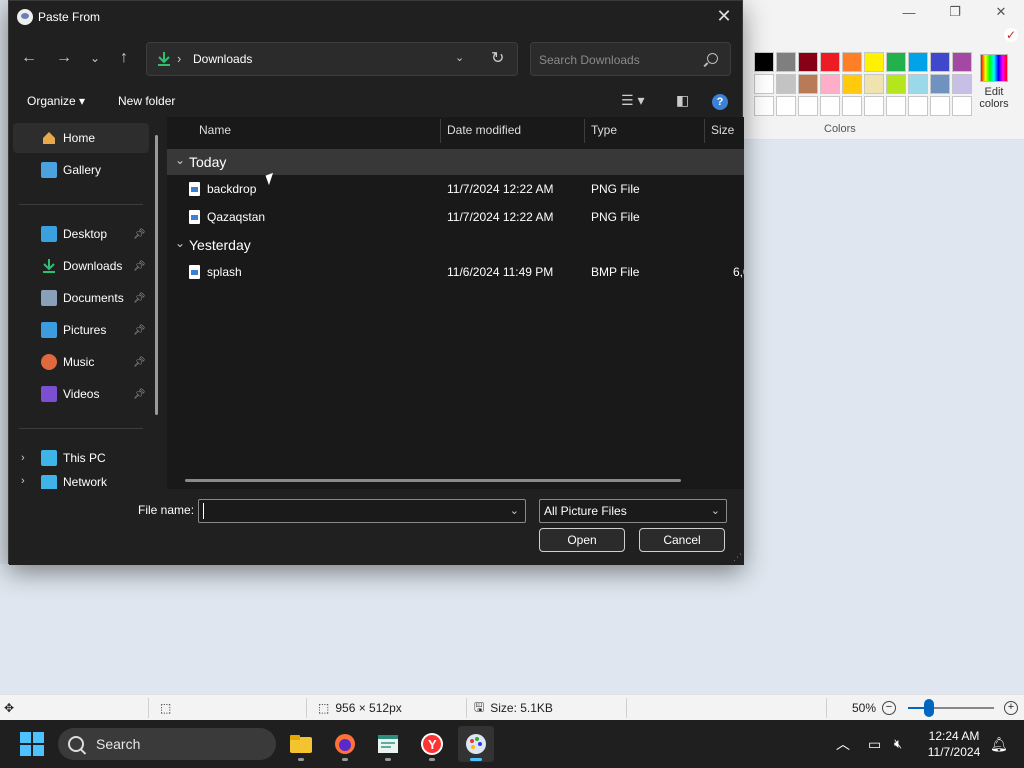  Describe the element at coordinates (720, 102) in the screenshot. I see `help-icon: ?` at that location.